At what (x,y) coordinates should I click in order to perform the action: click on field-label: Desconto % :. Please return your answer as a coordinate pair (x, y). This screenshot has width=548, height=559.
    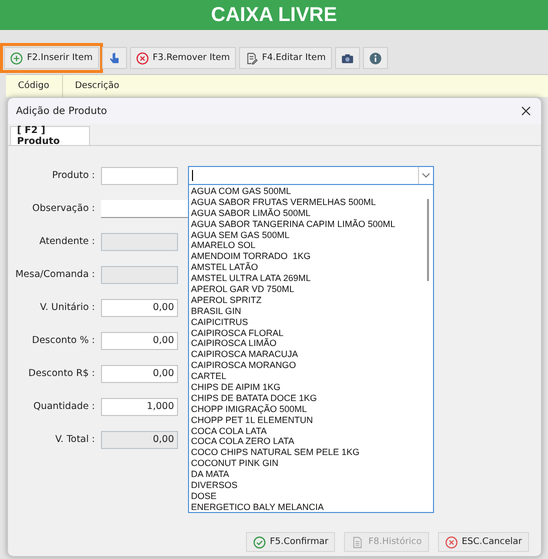
    Looking at the image, I should click on (63, 340).